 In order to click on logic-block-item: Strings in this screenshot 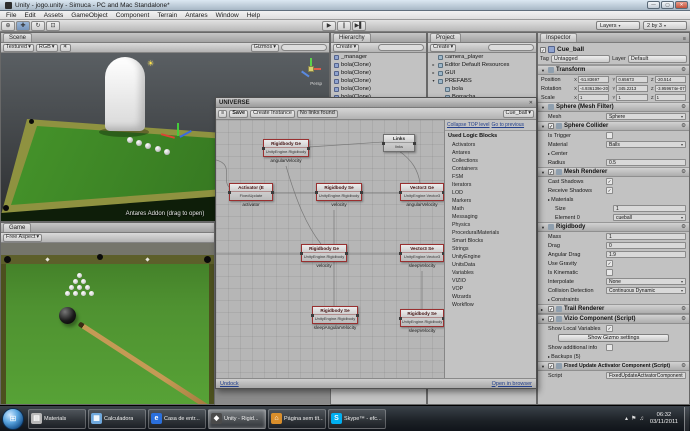, I will do `click(490, 249)`.